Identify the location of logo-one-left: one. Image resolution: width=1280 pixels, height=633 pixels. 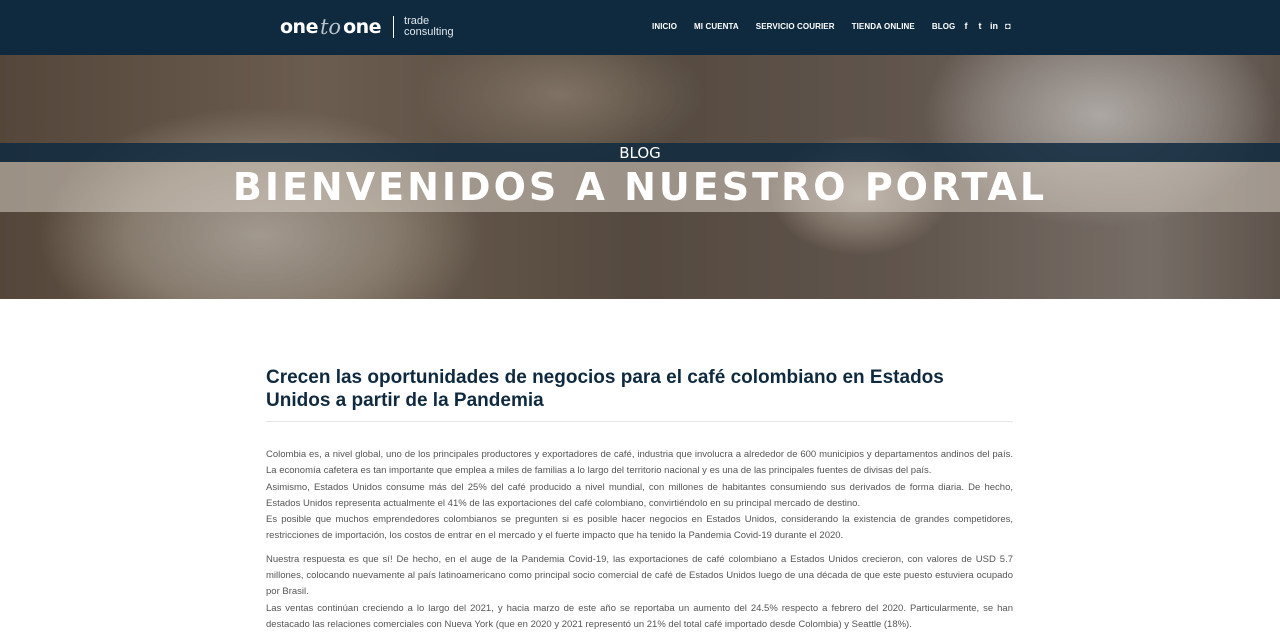
(299, 27).